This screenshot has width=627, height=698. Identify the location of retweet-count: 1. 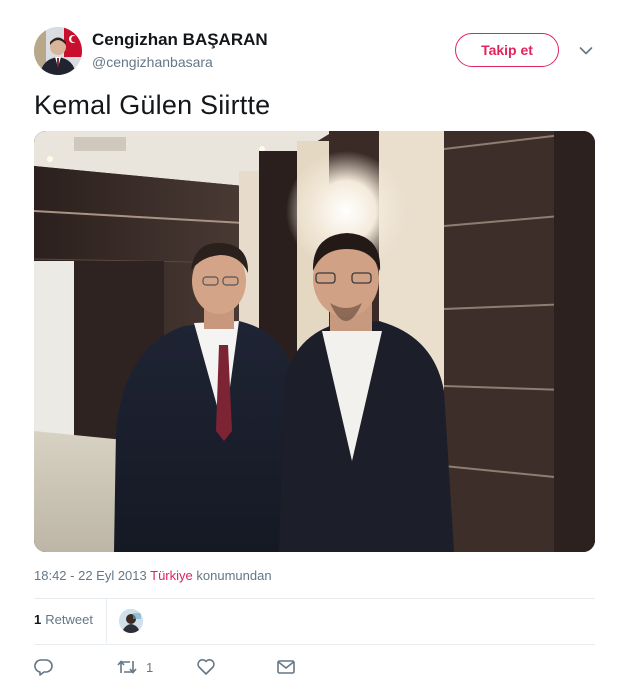
(150, 667).